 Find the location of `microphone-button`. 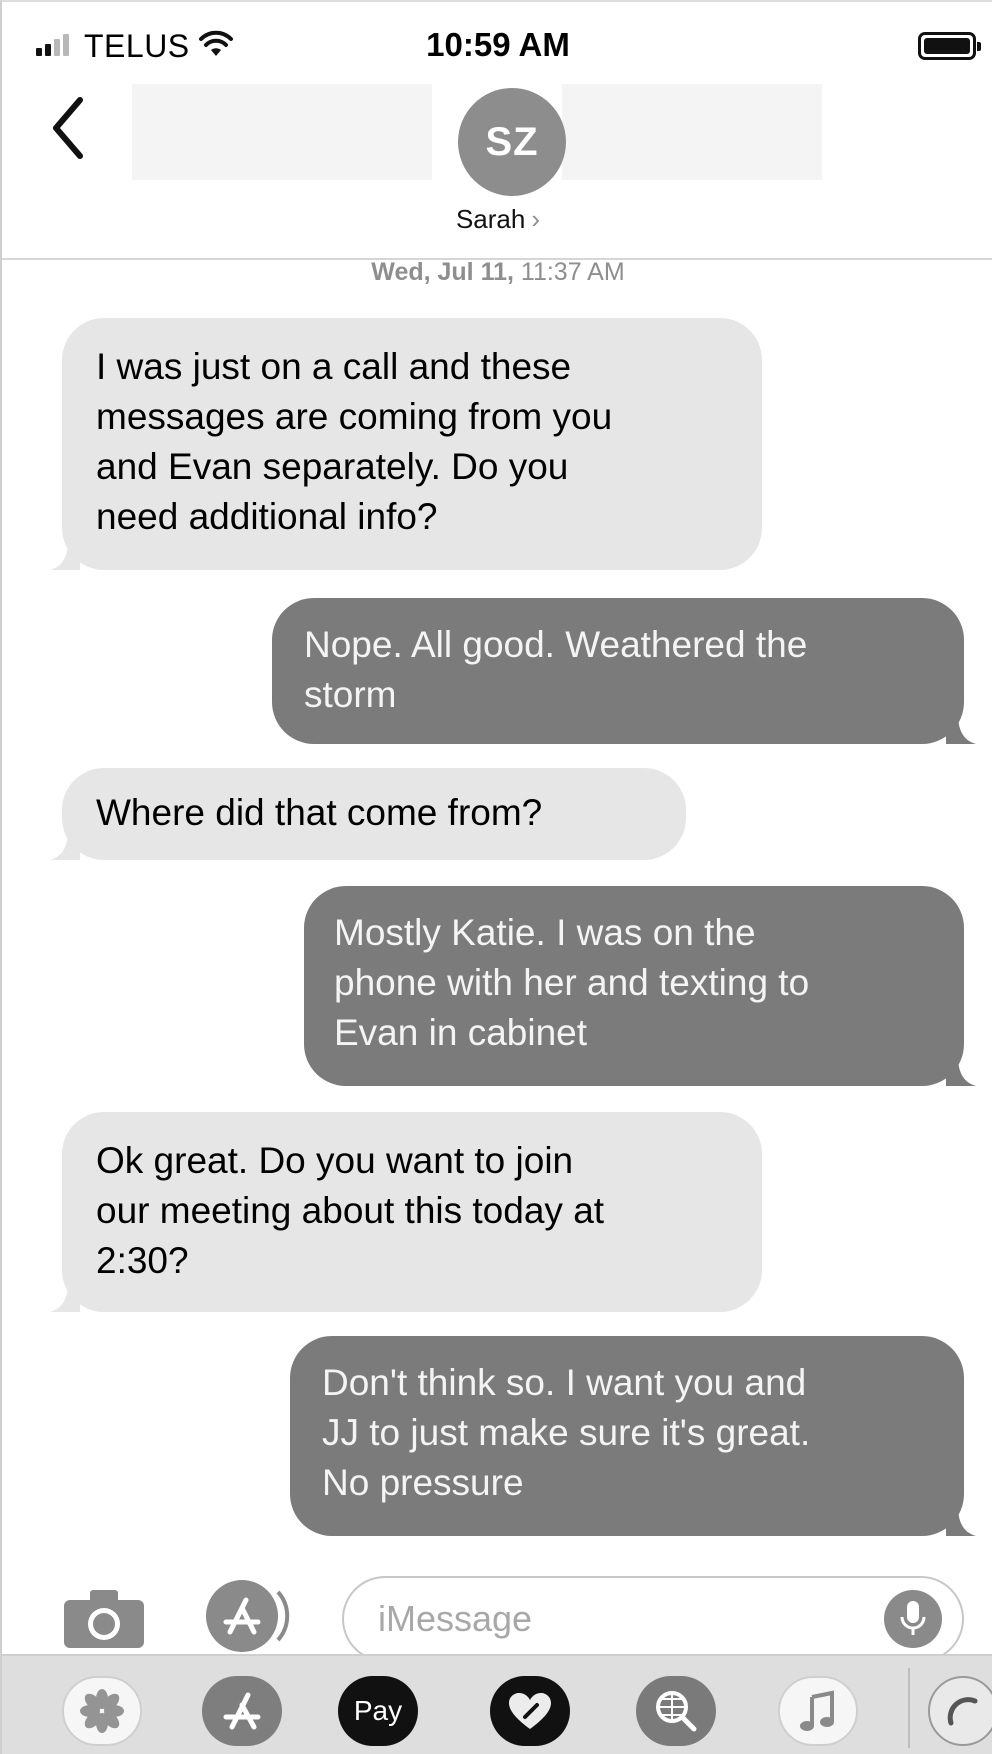

microphone-button is located at coordinates (913, 1619).